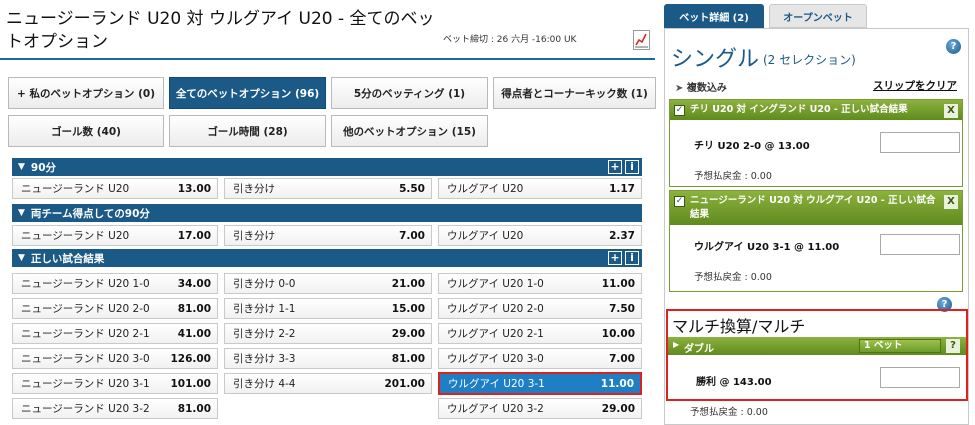 This screenshot has width=975, height=425. What do you see at coordinates (86, 131) in the screenshot?
I see `goal-count-button: ゴール数 (40)` at bounding box center [86, 131].